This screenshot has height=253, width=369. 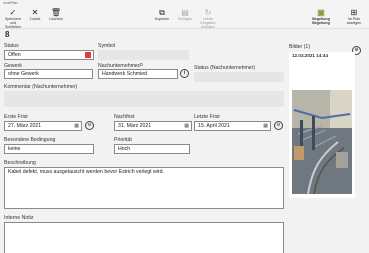 I want to click on copy-icon: ⧉, so click(x=162, y=12).